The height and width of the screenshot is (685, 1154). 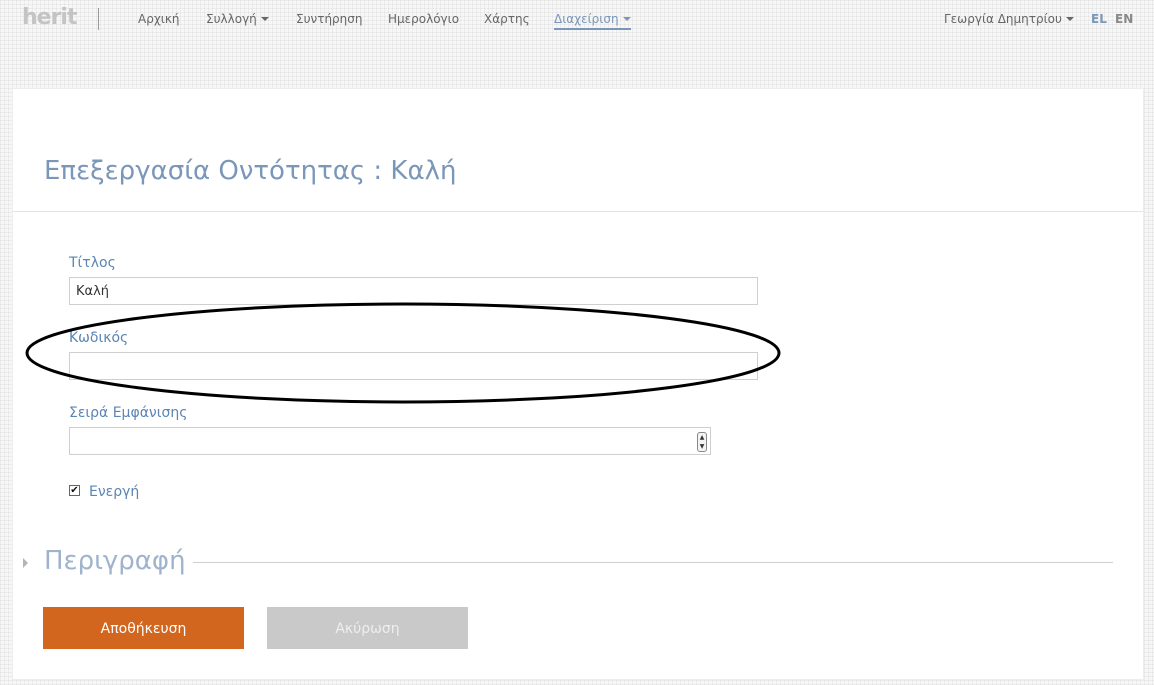 I want to click on nav-item-label: Συλλογή, so click(x=231, y=19).